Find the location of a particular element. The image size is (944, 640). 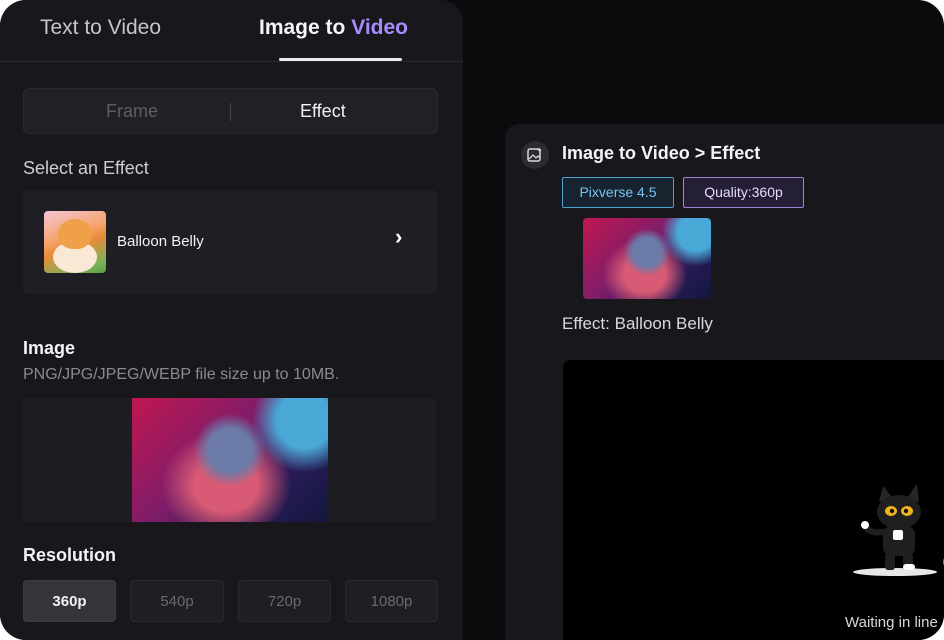

thumbnail-cat-head is located at coordinates (75, 234).